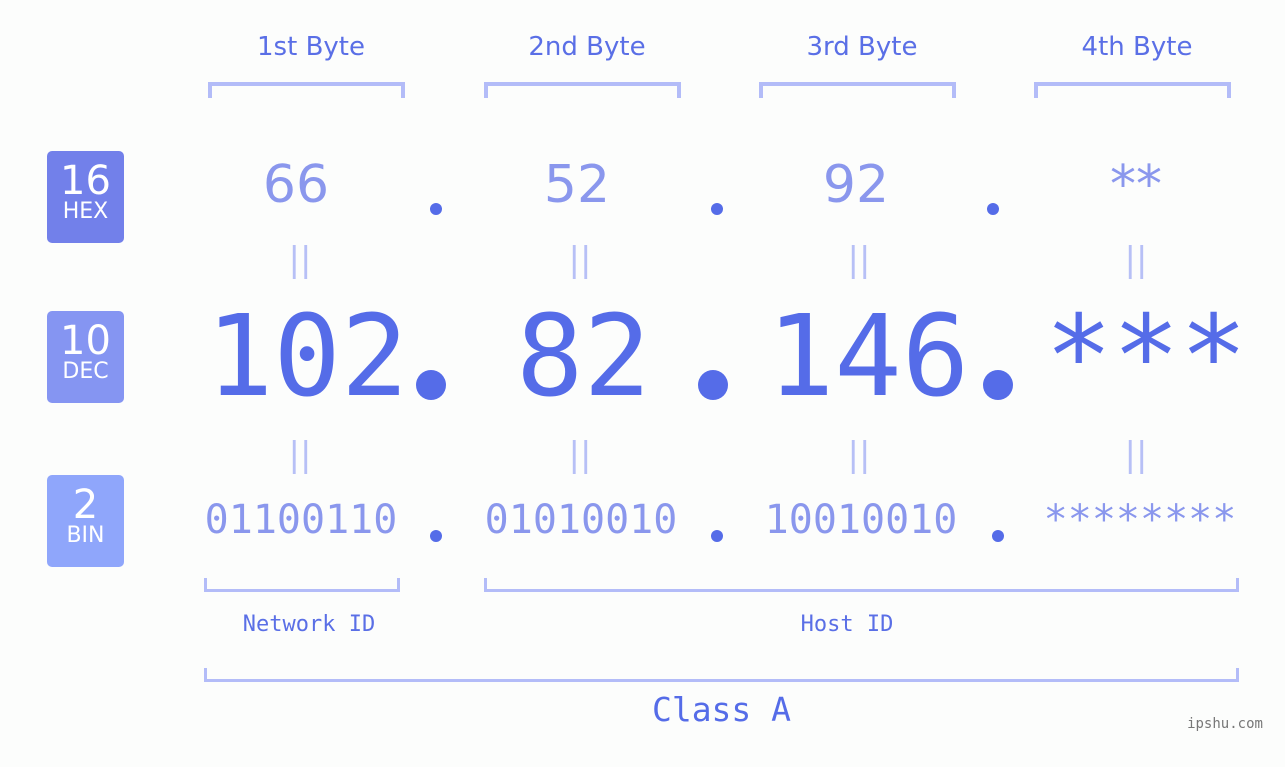 The image size is (1285, 767). What do you see at coordinates (721, 709) in the screenshot?
I see `class-label: Class A` at bounding box center [721, 709].